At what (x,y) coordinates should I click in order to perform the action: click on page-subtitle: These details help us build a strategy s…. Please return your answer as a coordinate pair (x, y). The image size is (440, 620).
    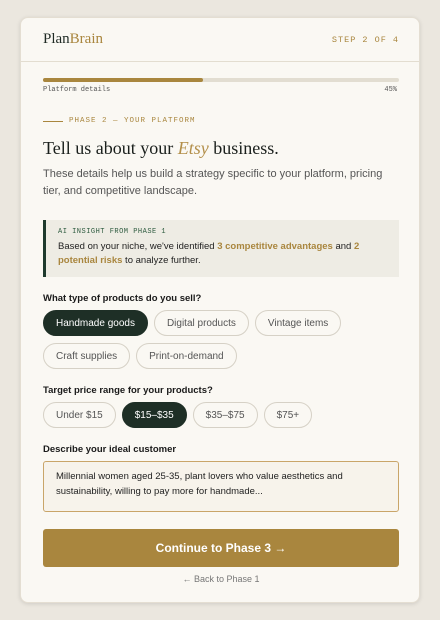
    Looking at the image, I should click on (213, 182).